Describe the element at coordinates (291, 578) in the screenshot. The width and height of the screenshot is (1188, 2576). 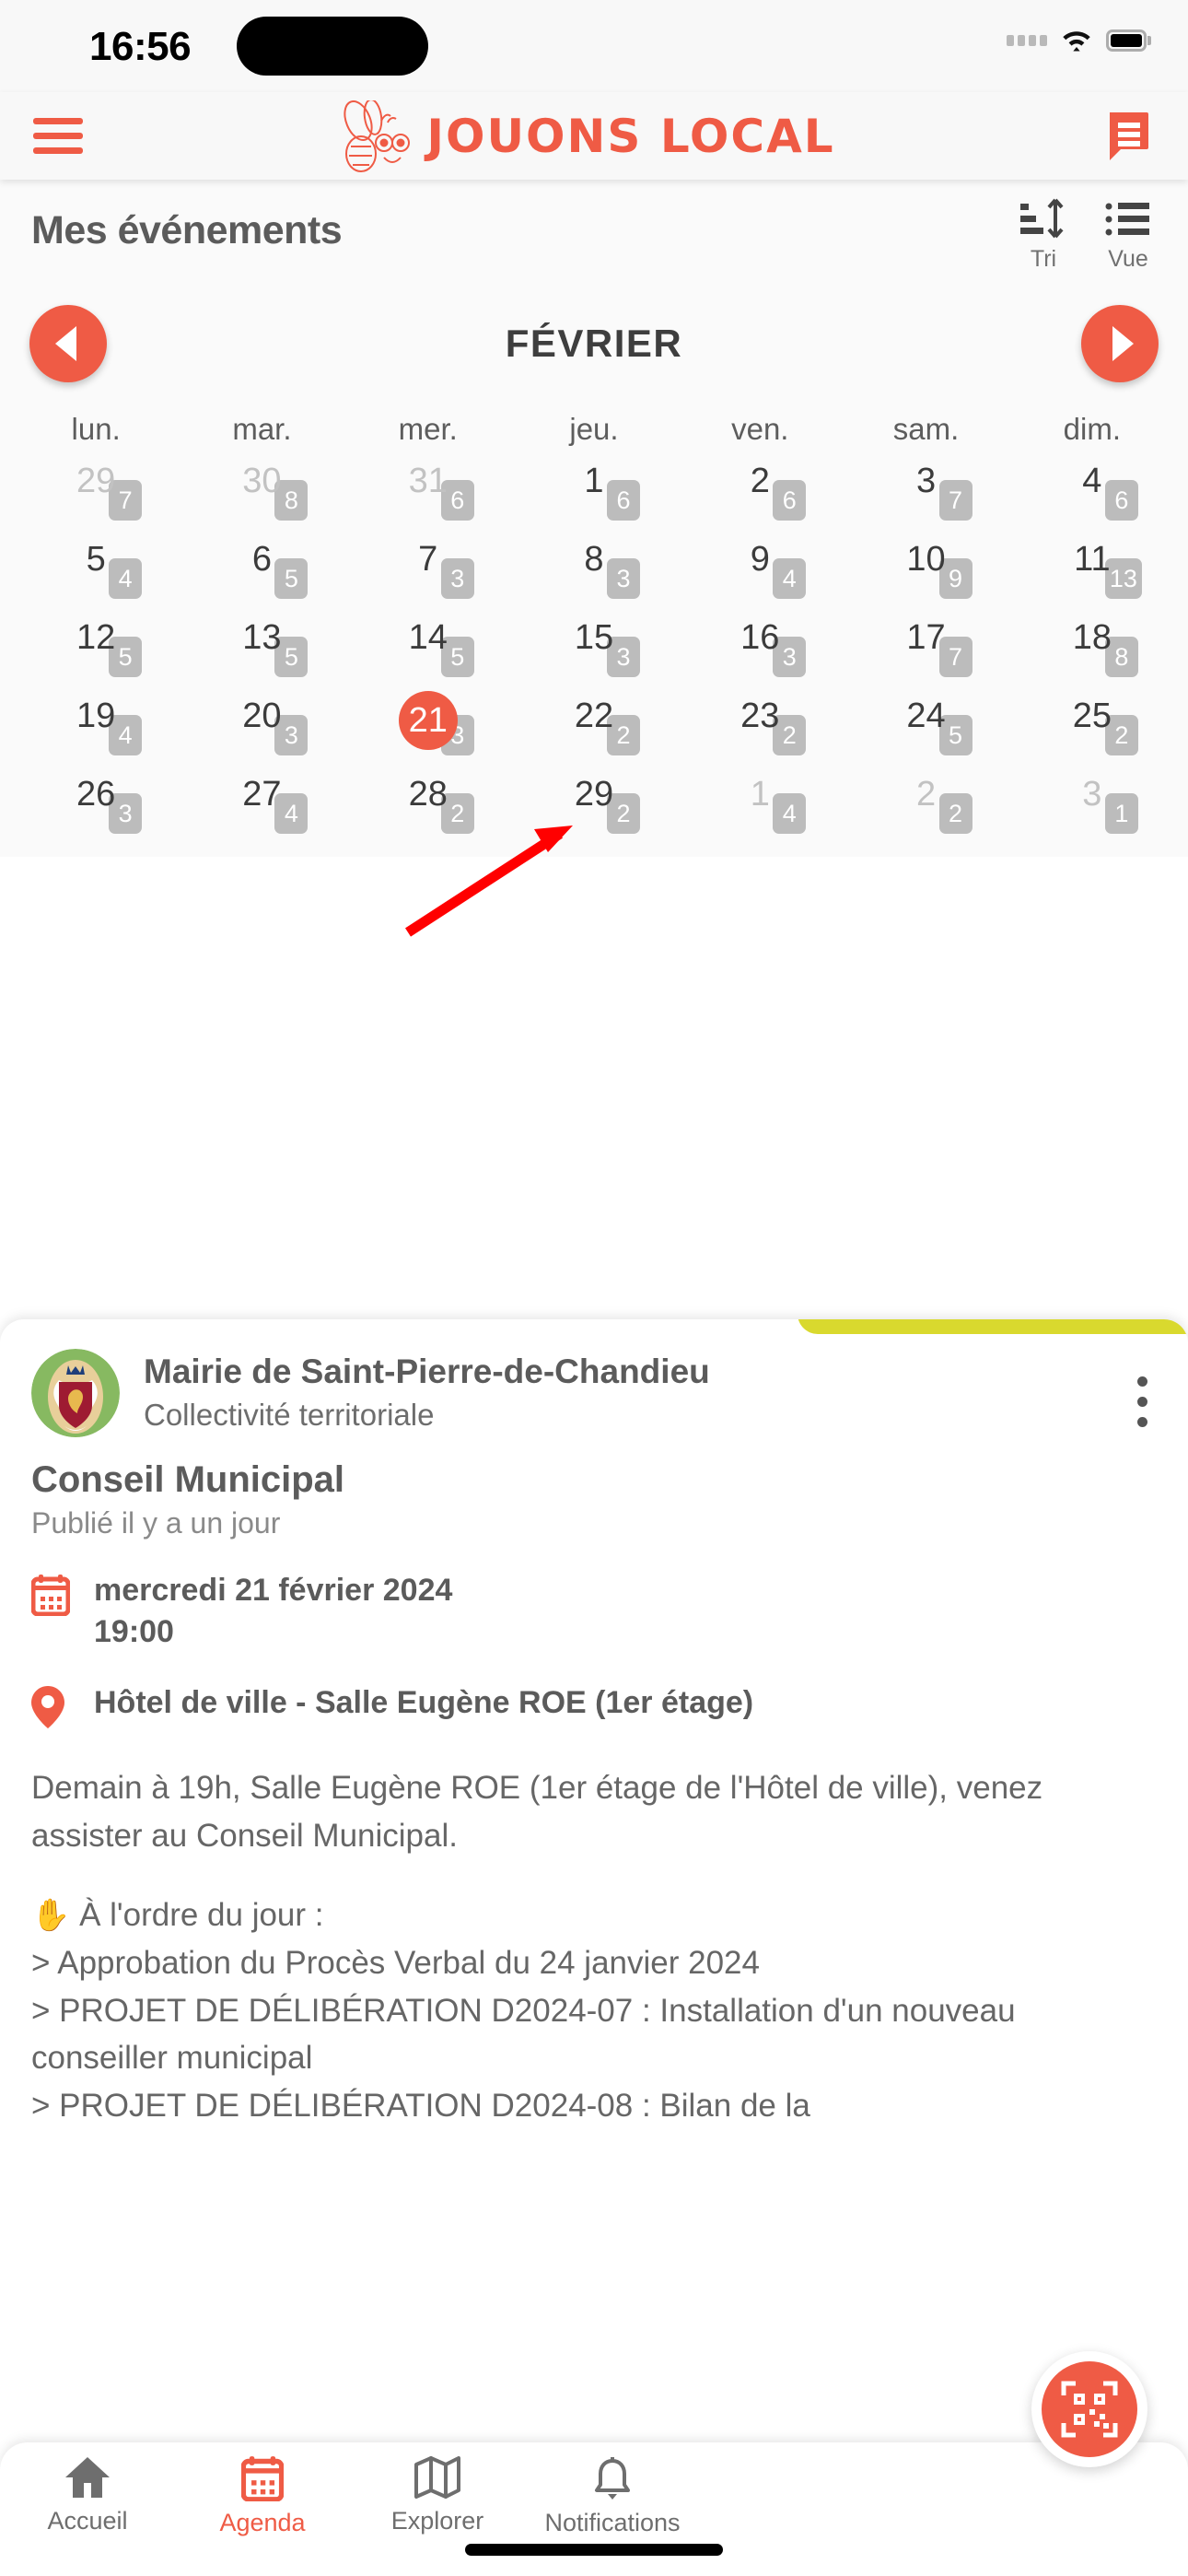
I see `calendar-day-event-count: 5` at that location.